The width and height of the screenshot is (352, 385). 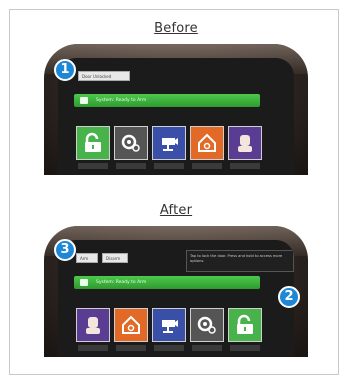 What do you see at coordinates (121, 282) in the screenshot?
I see `after-status-text: System: Ready to Arm` at bounding box center [121, 282].